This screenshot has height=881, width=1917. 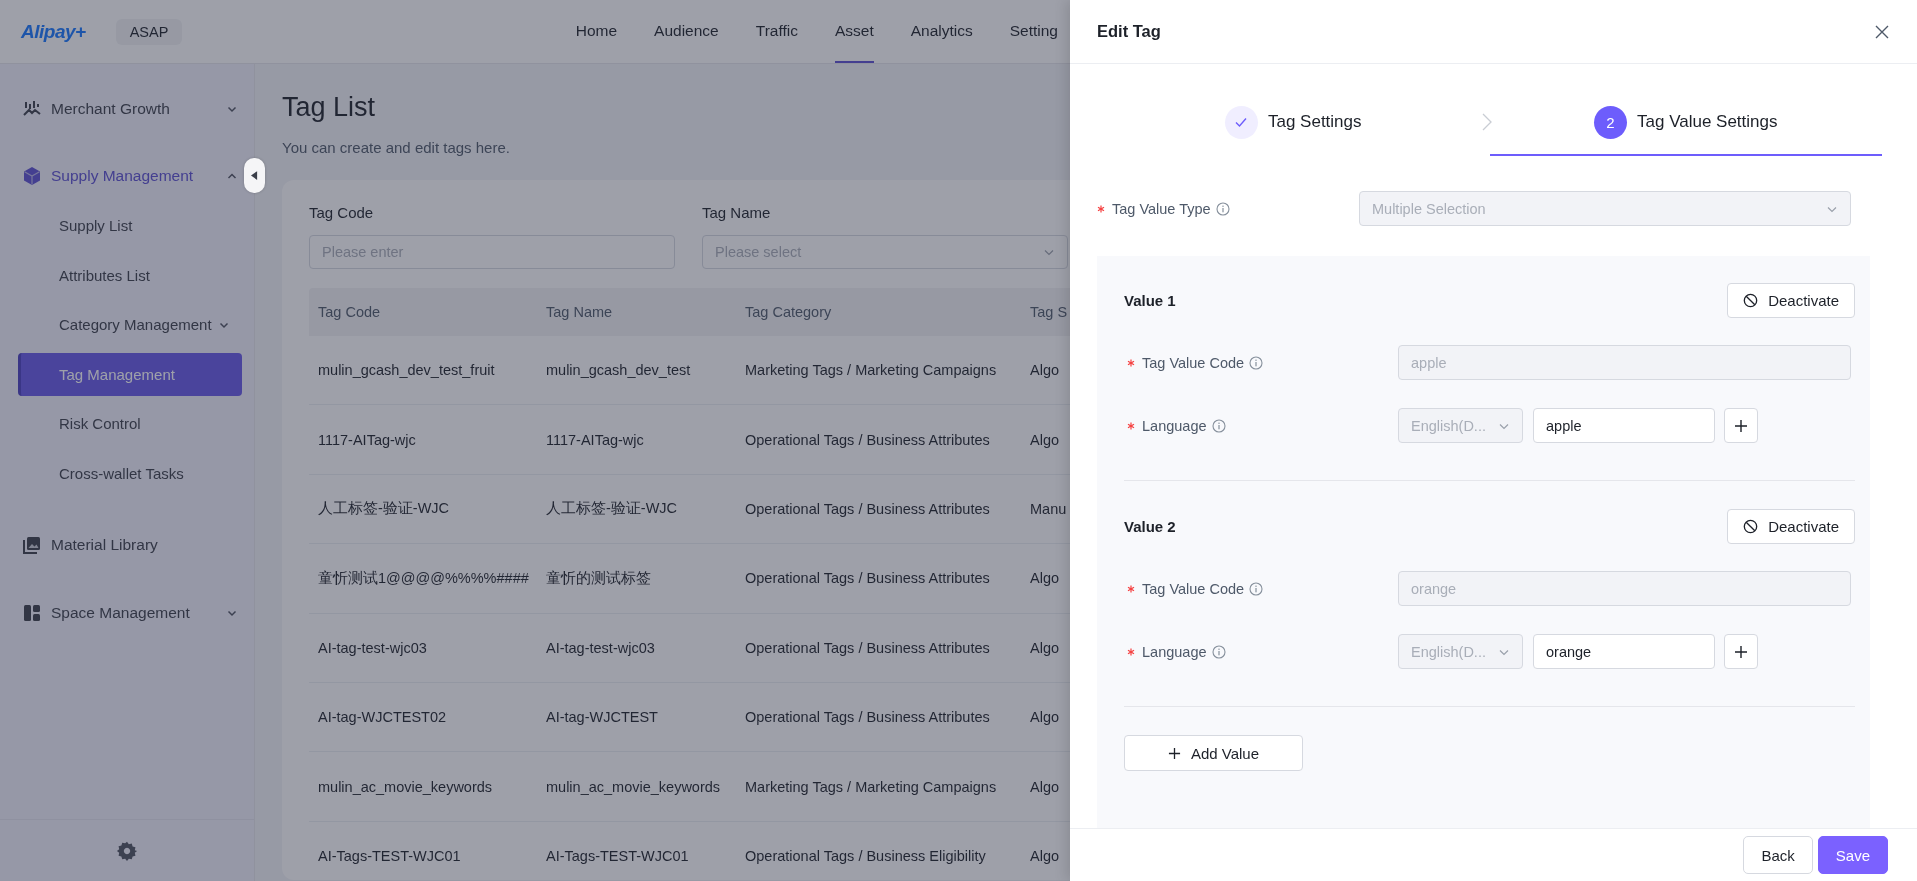 What do you see at coordinates (149, 31) in the screenshot?
I see `workspace-chip: ASAP` at bounding box center [149, 31].